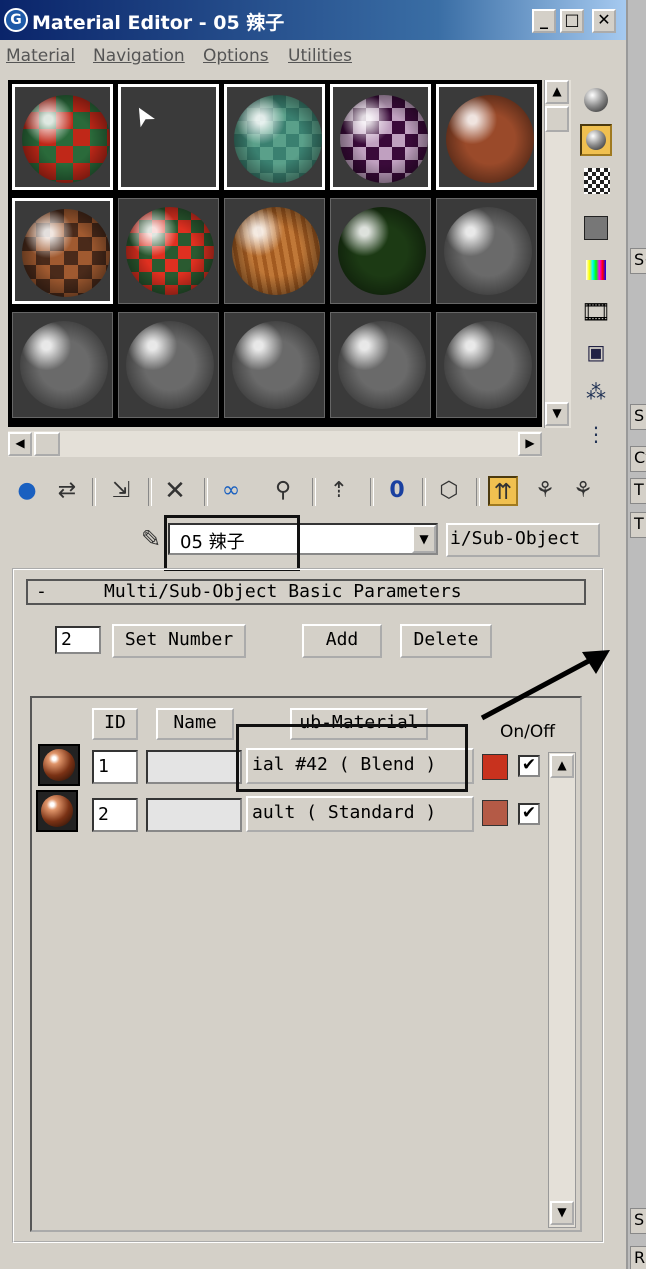 Image resolution: width=646 pixels, height=1269 pixels. Describe the element at coordinates (20, 444) in the screenshot. I see `scroll-left-icon: ◀` at that location.